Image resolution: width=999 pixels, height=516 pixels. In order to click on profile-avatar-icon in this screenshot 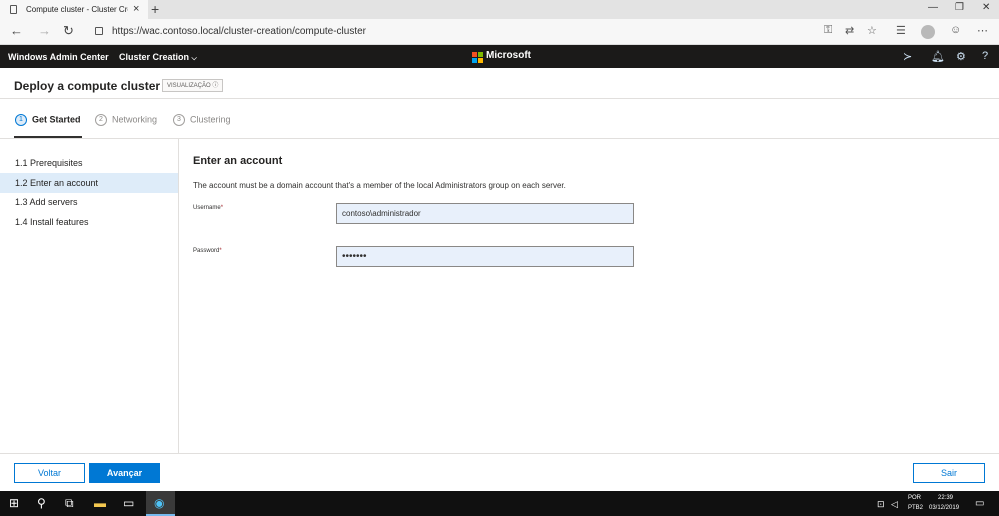, I will do `click(928, 32)`.